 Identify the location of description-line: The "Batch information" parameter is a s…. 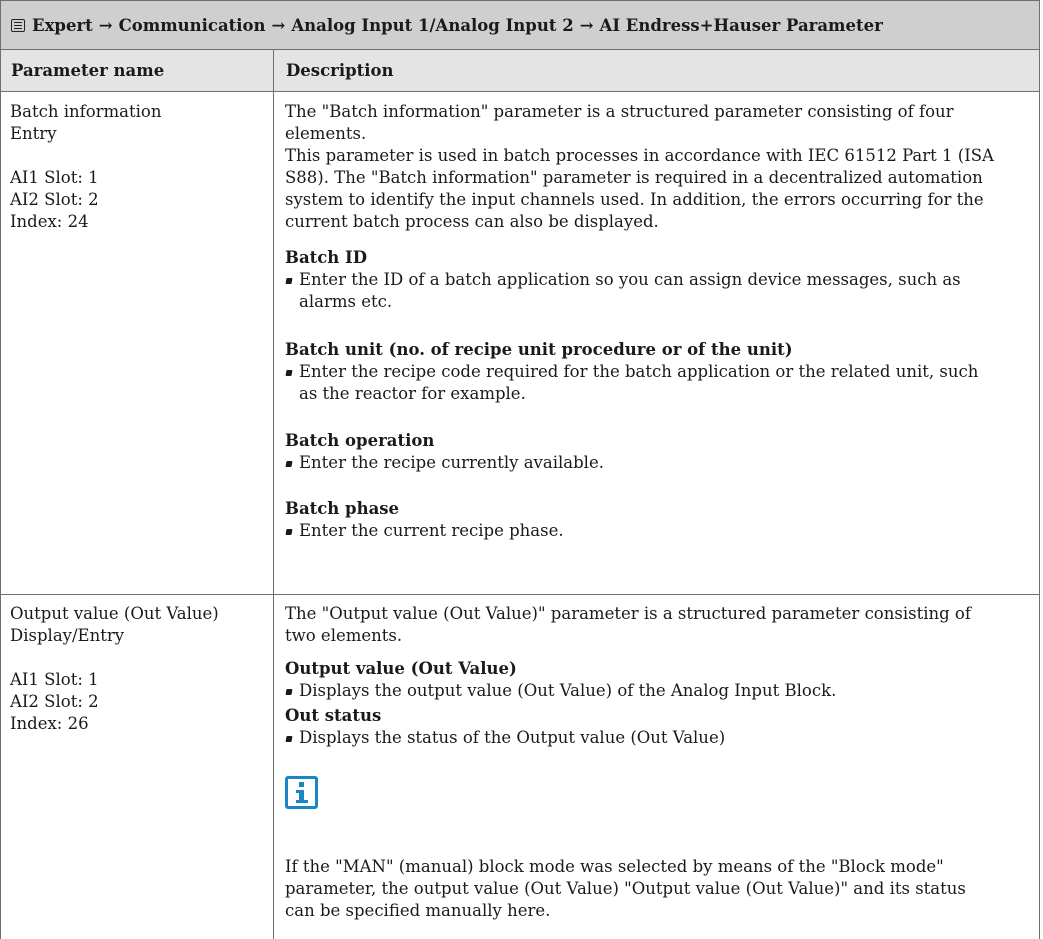
(619, 111).